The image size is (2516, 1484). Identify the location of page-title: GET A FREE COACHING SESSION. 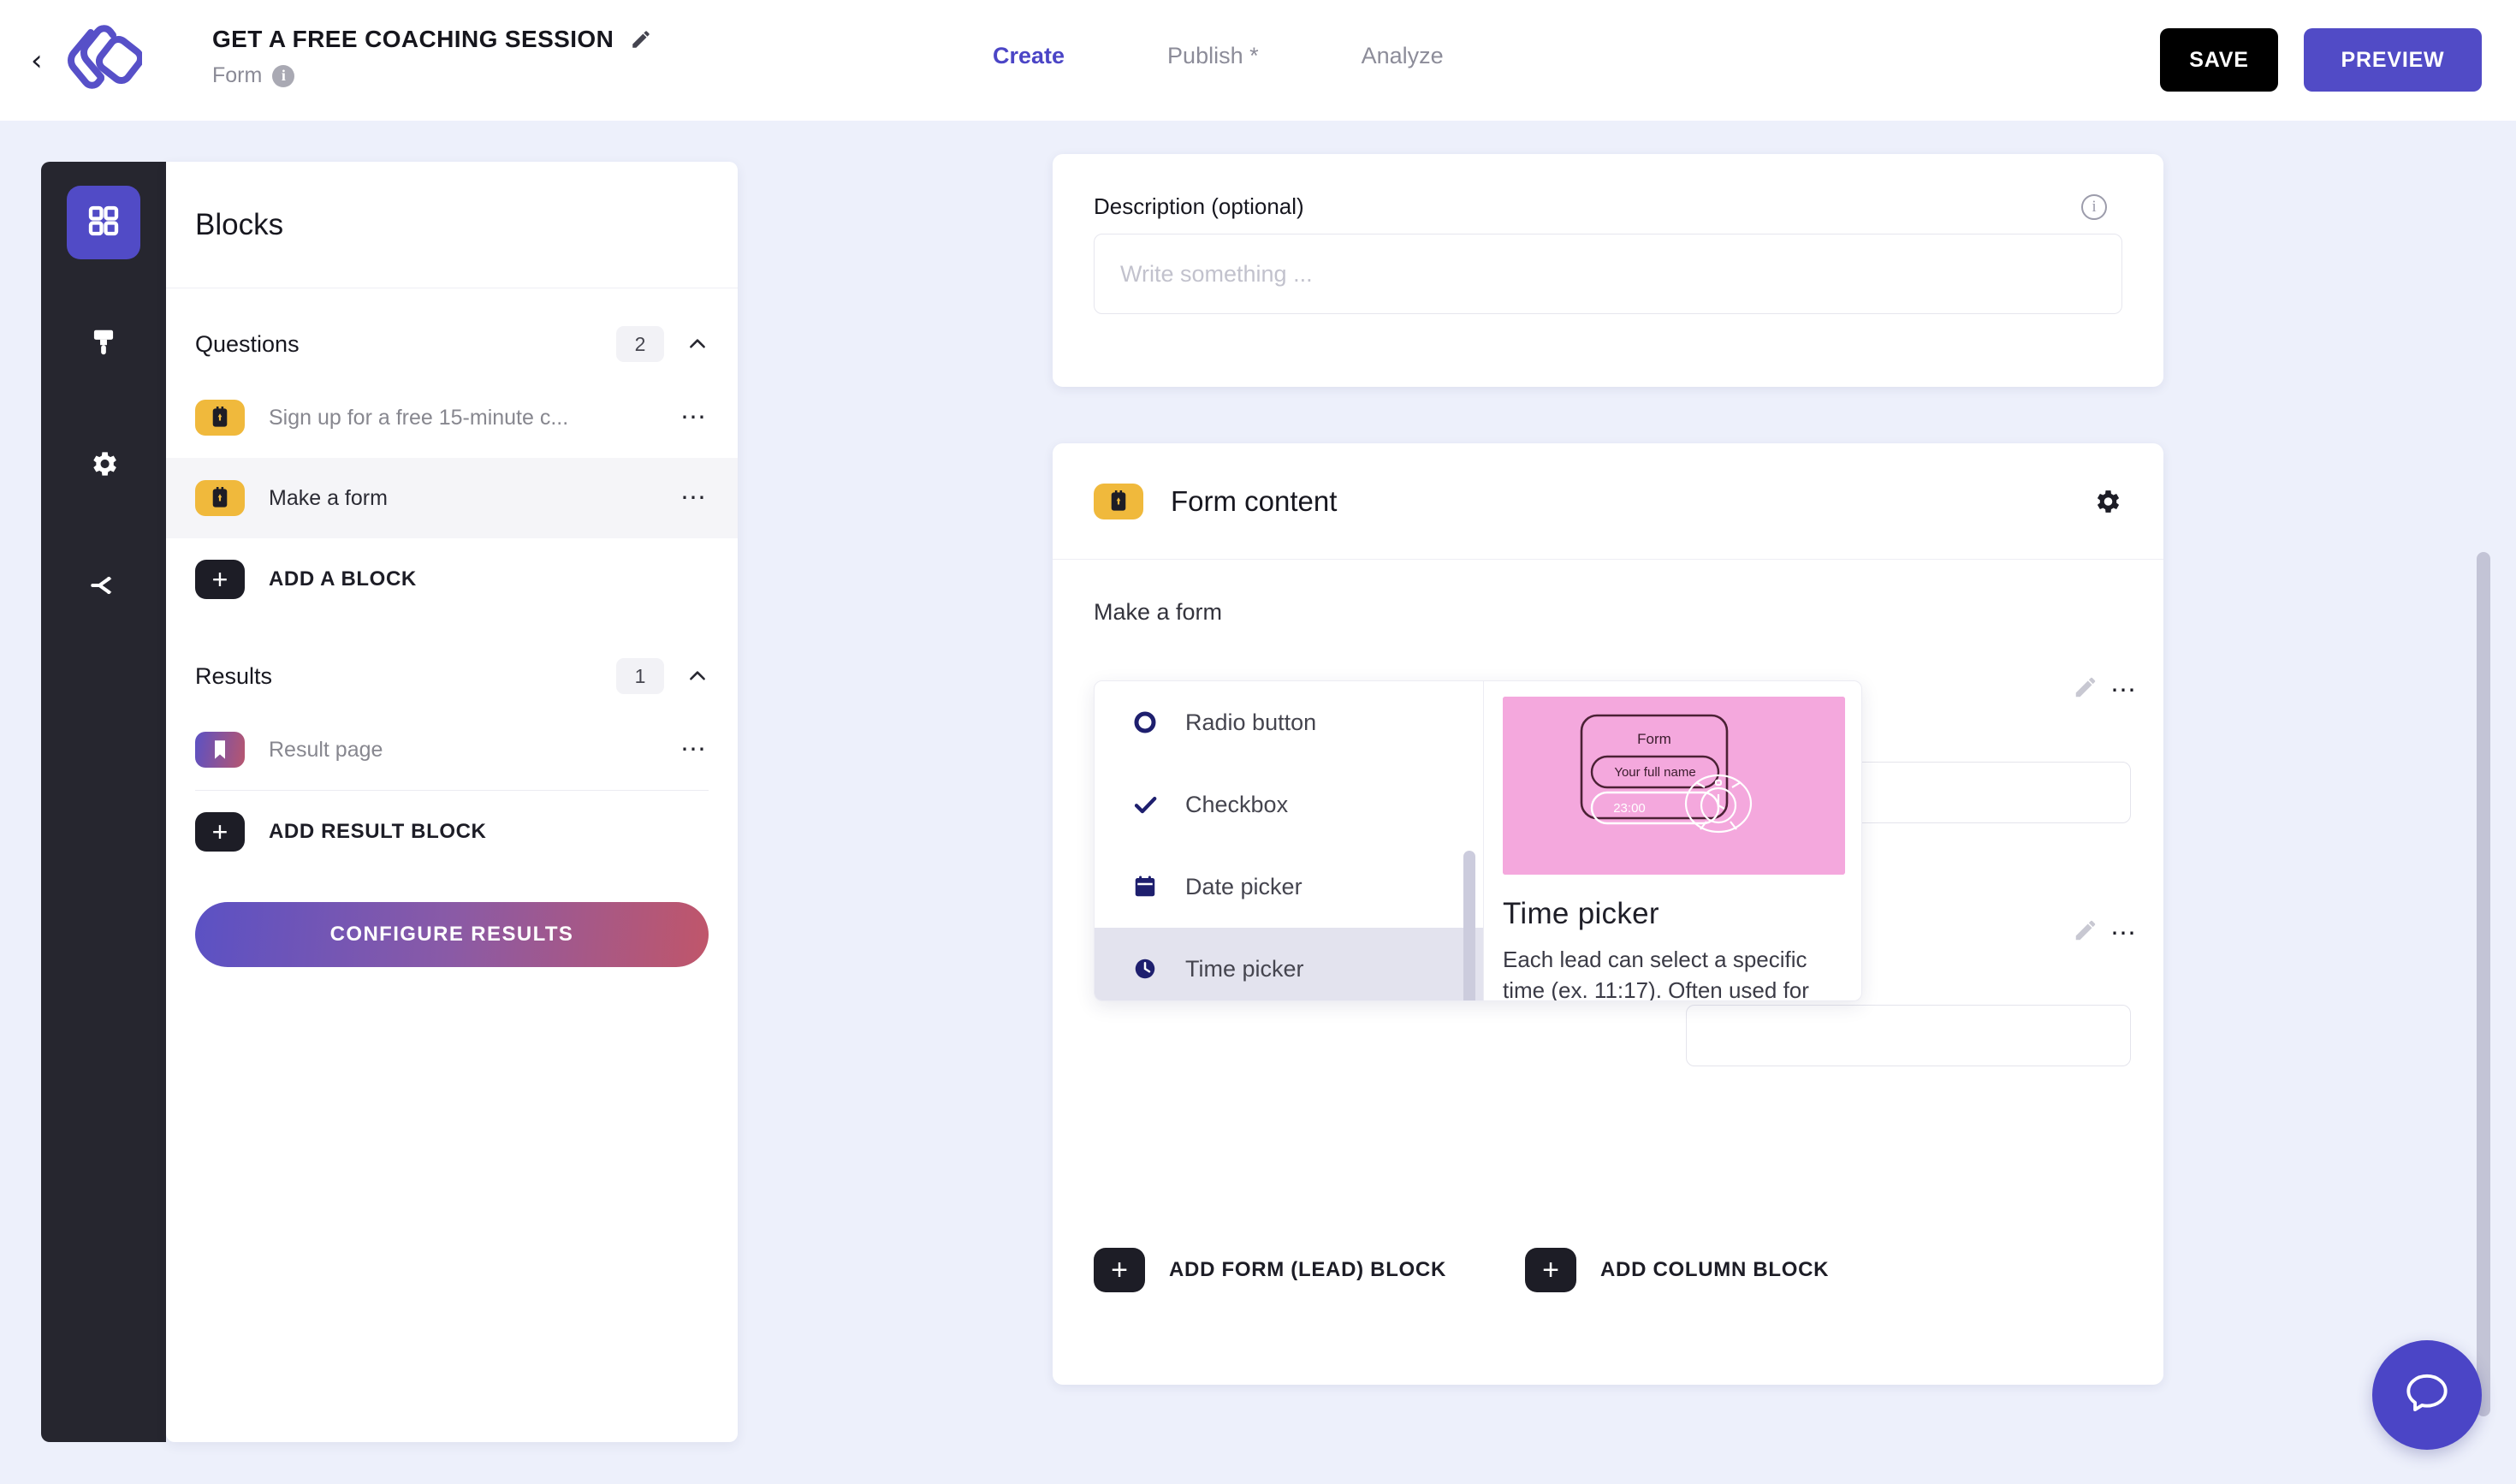
(413, 39).